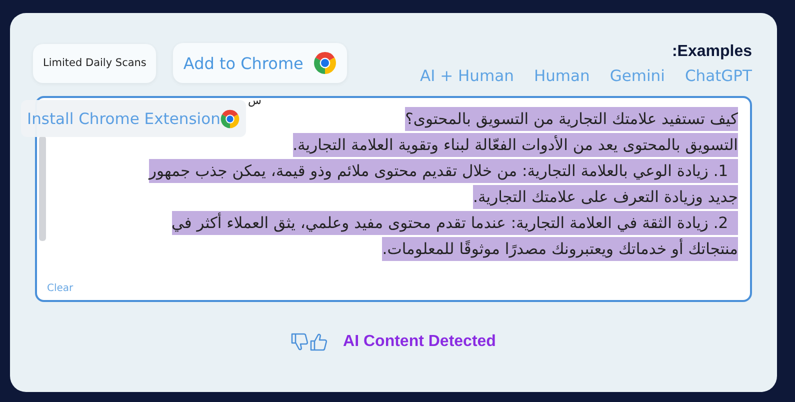 This screenshot has height=402, width=795. Describe the element at coordinates (60, 288) in the screenshot. I see `clear-button: Clear` at that location.